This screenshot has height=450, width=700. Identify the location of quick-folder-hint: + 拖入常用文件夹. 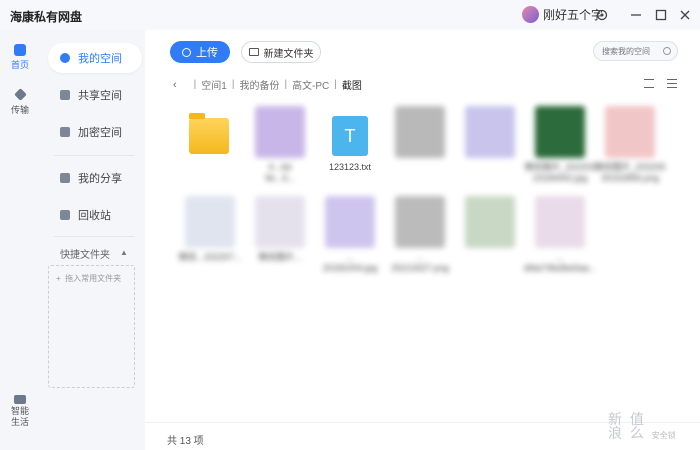
(89, 278).